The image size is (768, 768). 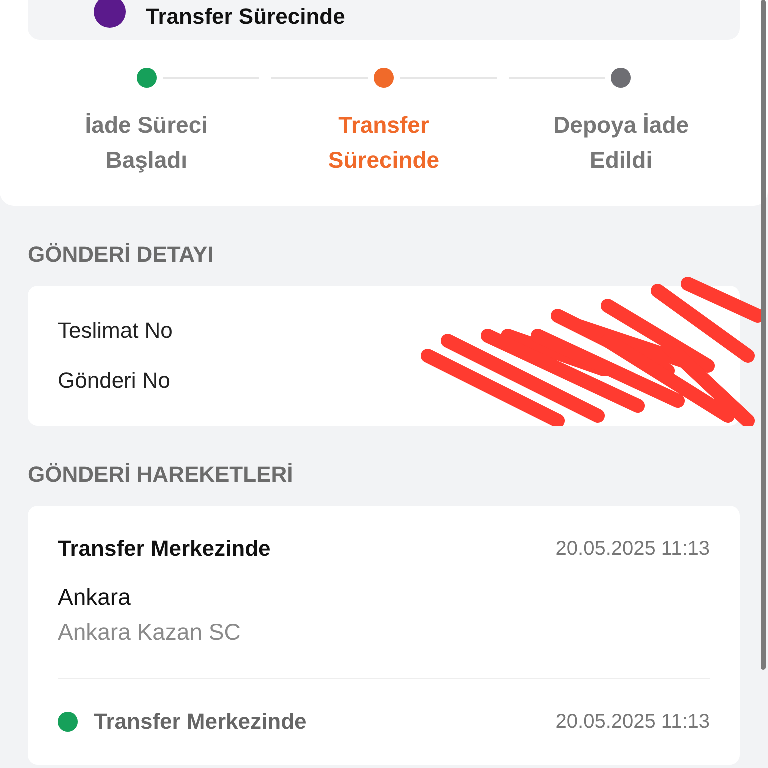 What do you see at coordinates (633, 549) in the screenshot?
I see `movement-time: 20.05.2025 11:13` at bounding box center [633, 549].